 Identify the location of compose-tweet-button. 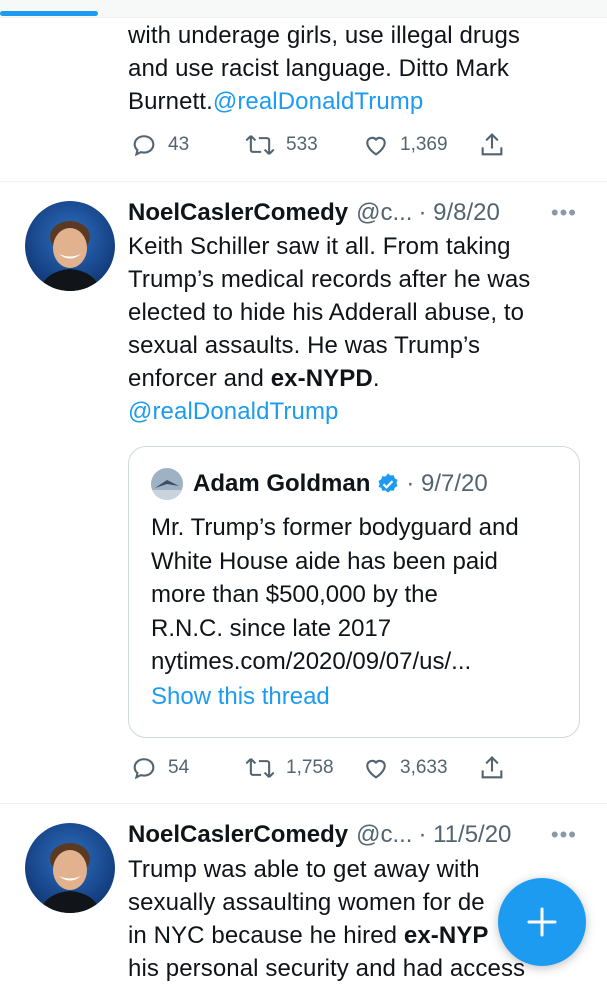
(542, 922).